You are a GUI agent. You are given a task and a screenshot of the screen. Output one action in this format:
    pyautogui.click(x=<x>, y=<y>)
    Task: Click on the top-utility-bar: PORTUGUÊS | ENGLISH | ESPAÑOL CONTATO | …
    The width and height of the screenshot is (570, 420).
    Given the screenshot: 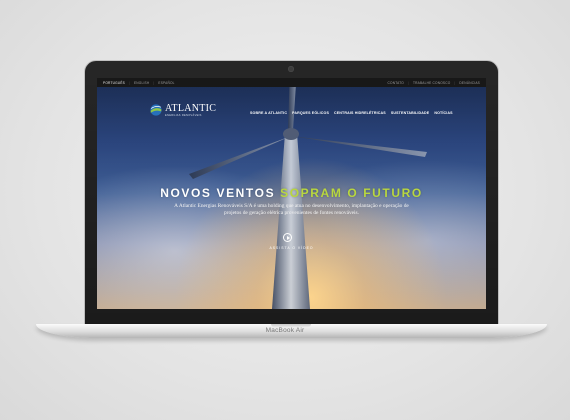 What is the action you would take?
    pyautogui.click(x=291, y=82)
    